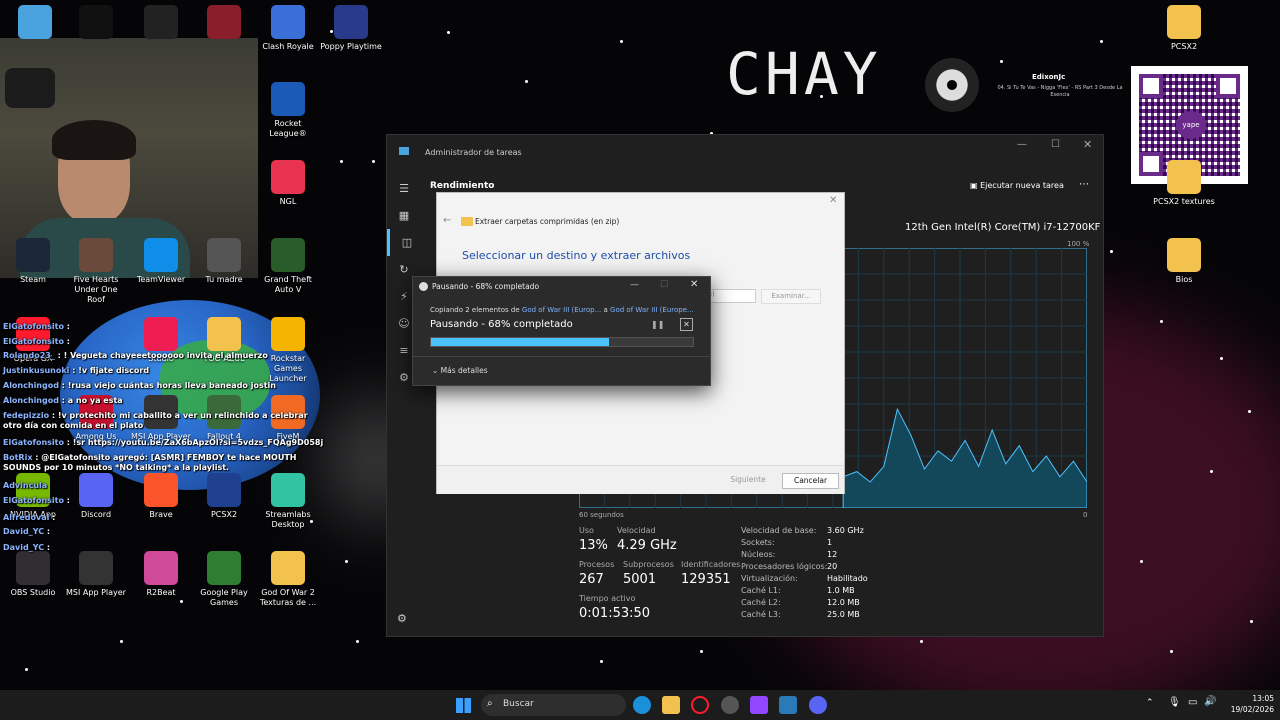 This screenshot has width=1280, height=720. What do you see at coordinates (1084, 184) in the screenshot?
I see `more-options-icon: ⋯` at bounding box center [1084, 184].